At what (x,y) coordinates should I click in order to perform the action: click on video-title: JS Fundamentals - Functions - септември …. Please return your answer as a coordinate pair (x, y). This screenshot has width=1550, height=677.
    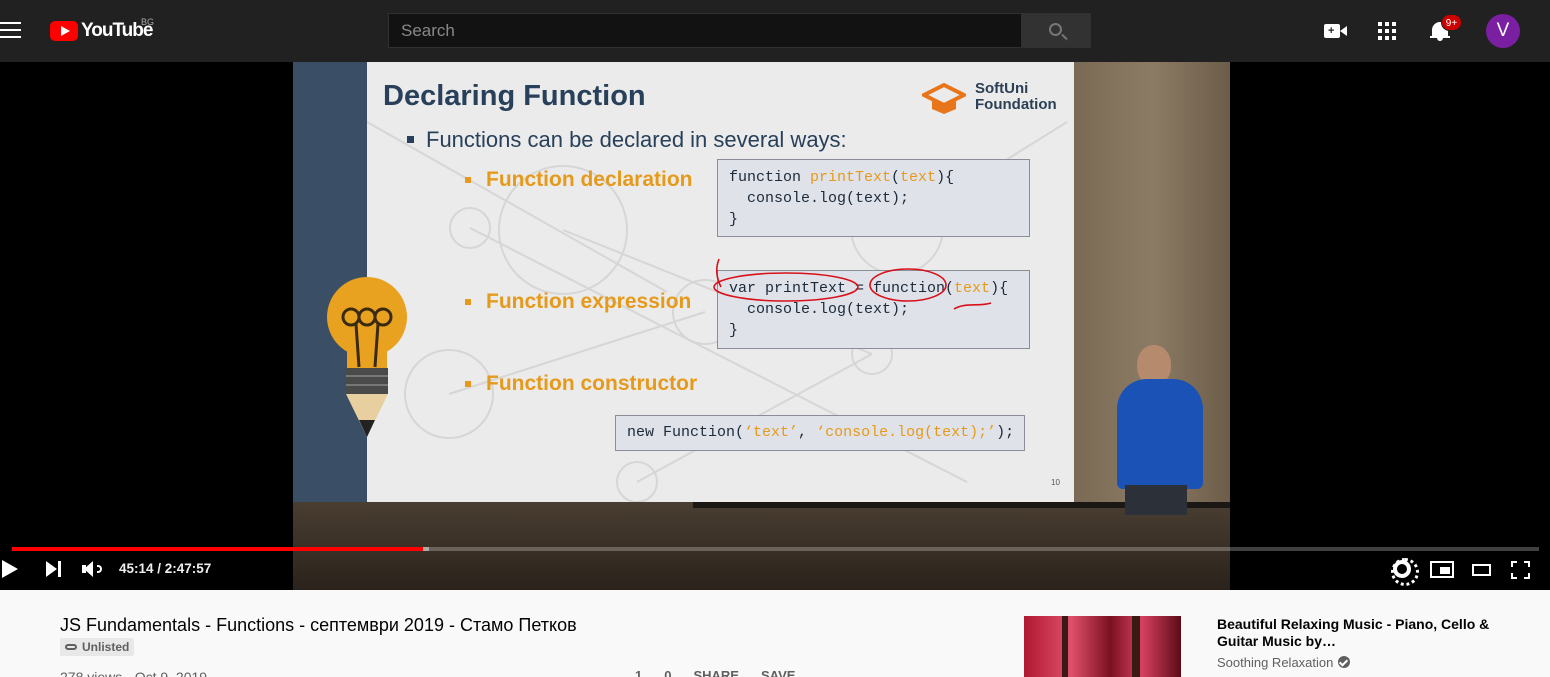
    Looking at the image, I should click on (318, 625).